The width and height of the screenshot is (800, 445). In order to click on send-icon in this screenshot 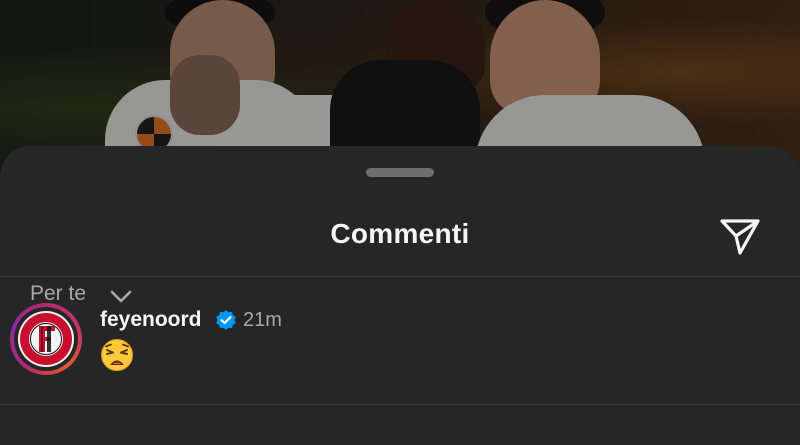, I will do `click(740, 237)`.